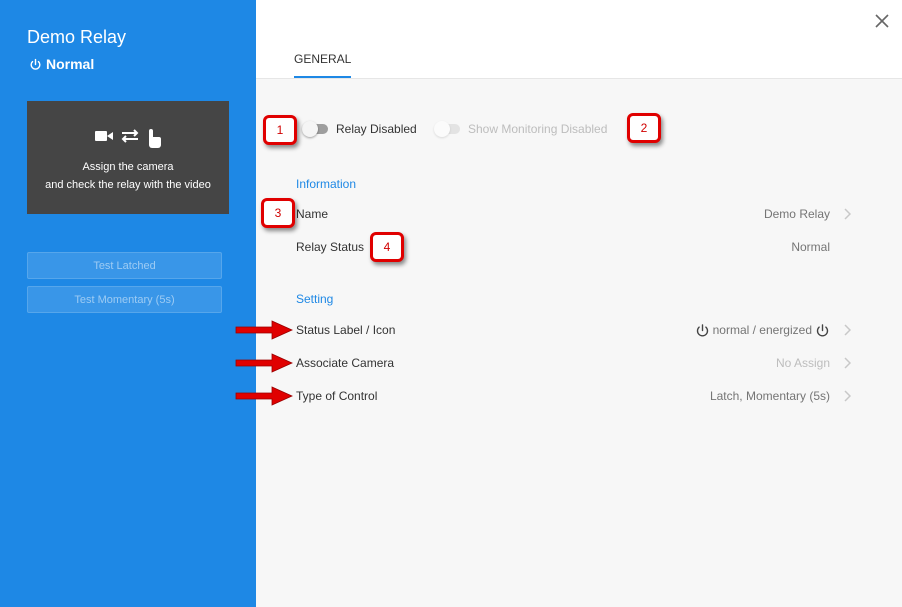 The image size is (902, 607). I want to click on status-label-value-group: normal / energized, so click(762, 330).